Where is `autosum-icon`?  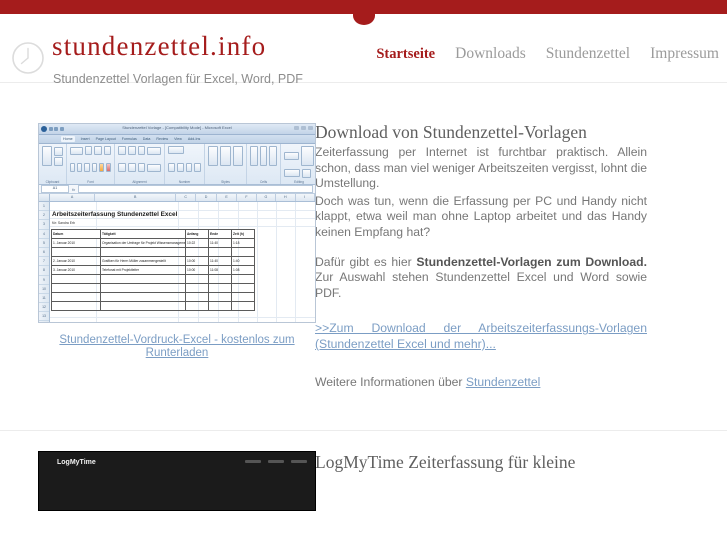 autosum-icon is located at coordinates (292, 156).